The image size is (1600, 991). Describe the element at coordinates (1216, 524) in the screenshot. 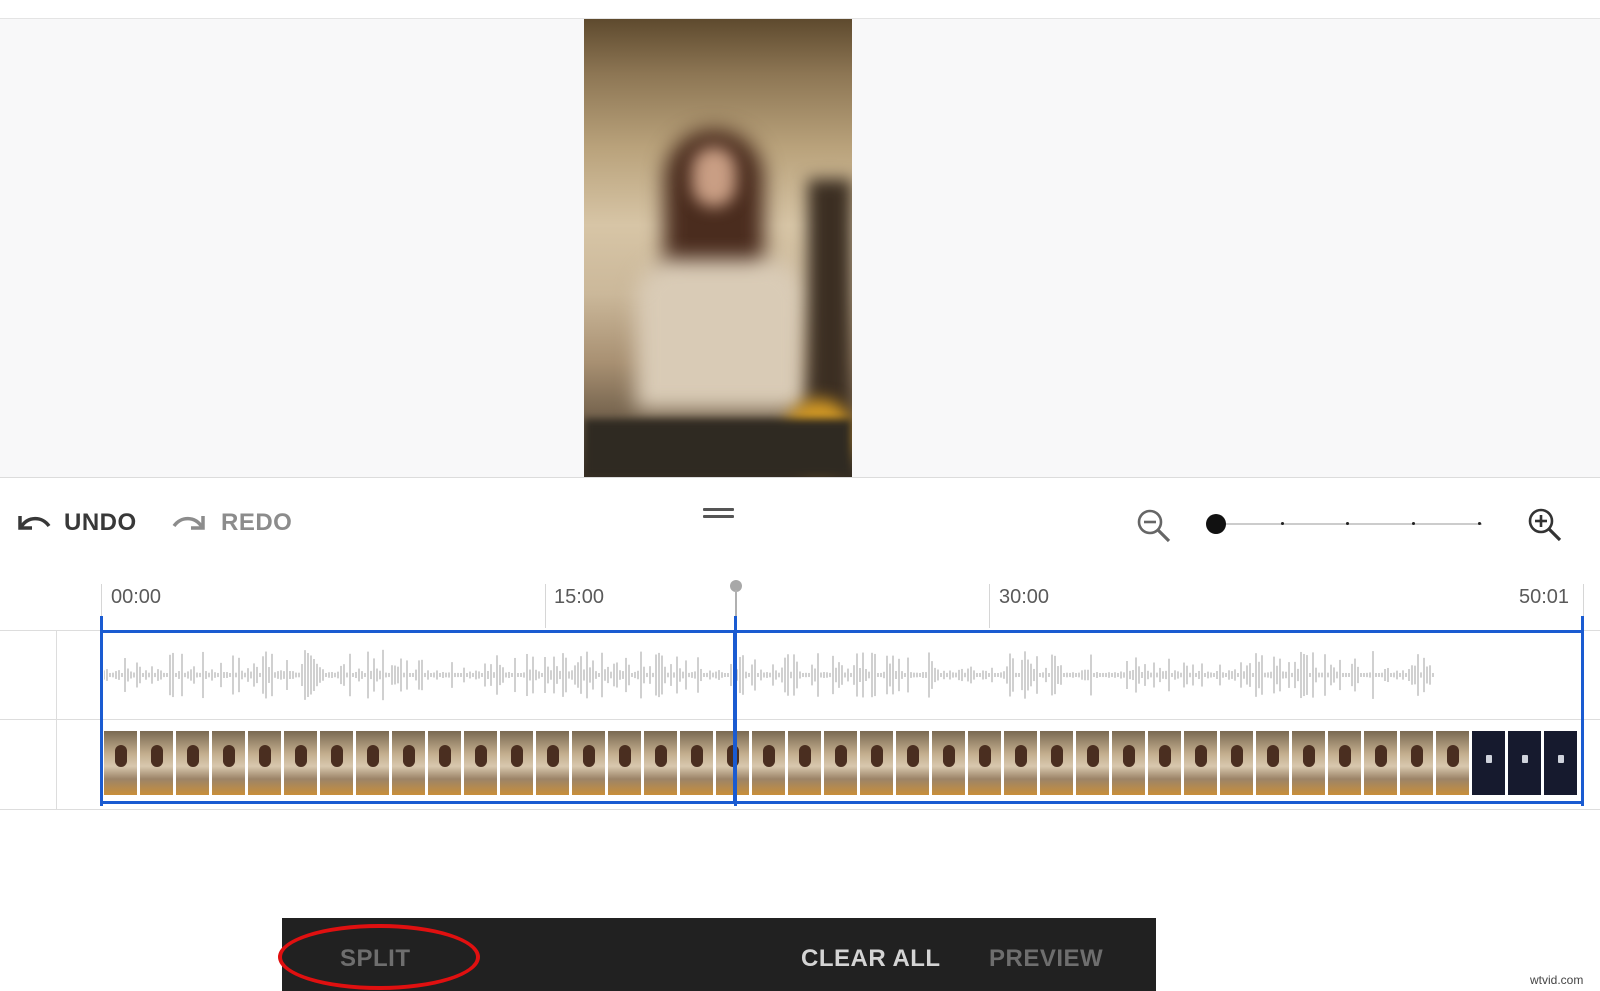

I see `zoom-slider-thumb` at that location.